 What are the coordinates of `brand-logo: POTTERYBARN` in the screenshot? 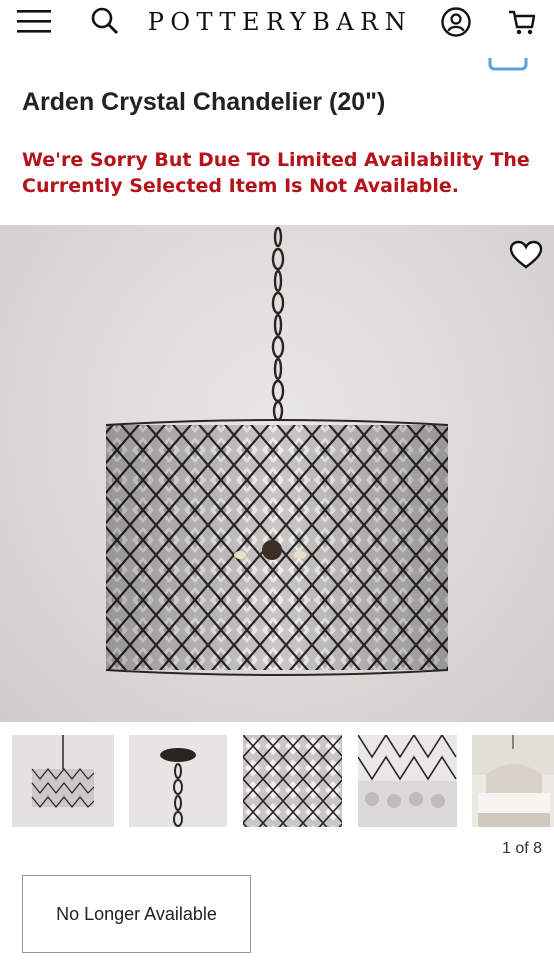 It's located at (279, 22).